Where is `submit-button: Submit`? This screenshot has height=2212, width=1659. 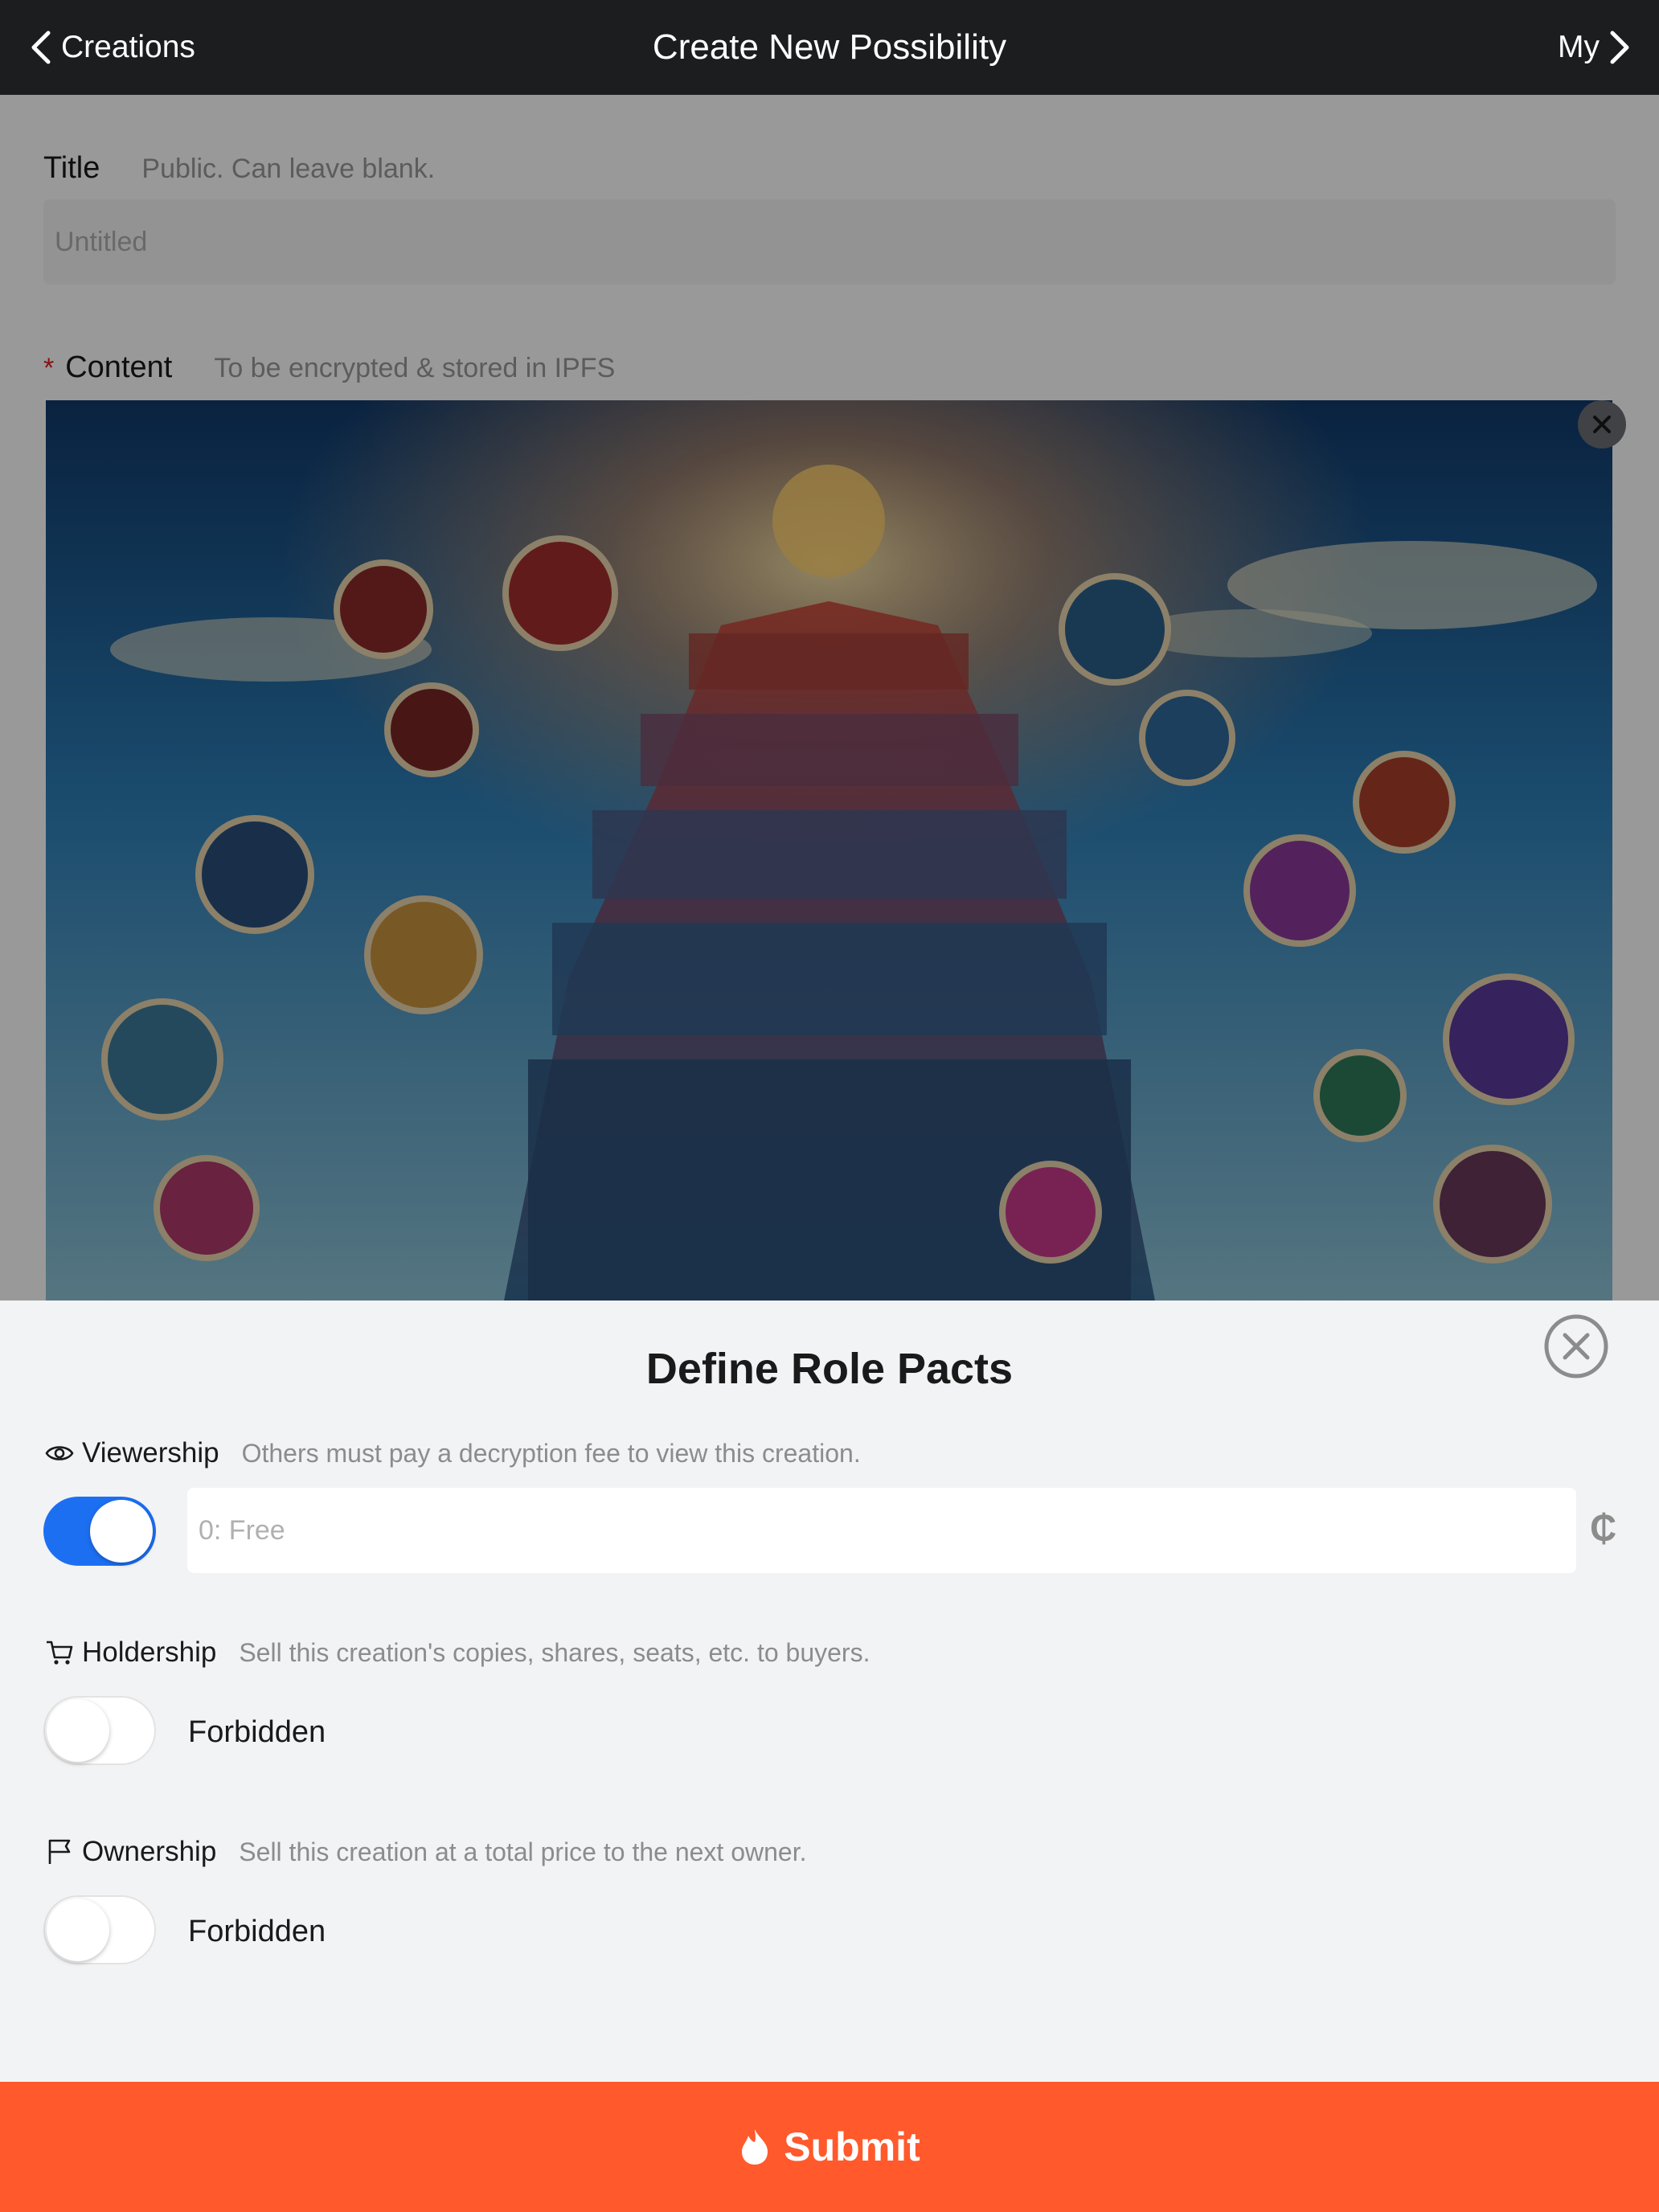
submit-button: Submit is located at coordinates (829, 2147).